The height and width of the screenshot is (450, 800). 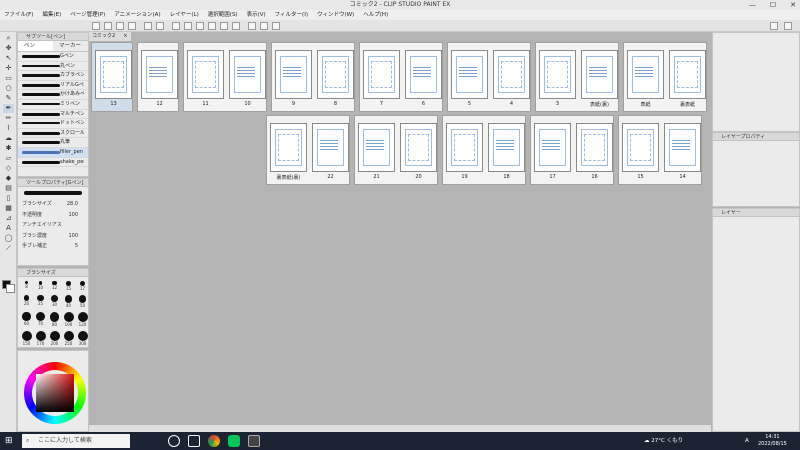 What do you see at coordinates (108, 26) in the screenshot?
I see `new-icon` at bounding box center [108, 26].